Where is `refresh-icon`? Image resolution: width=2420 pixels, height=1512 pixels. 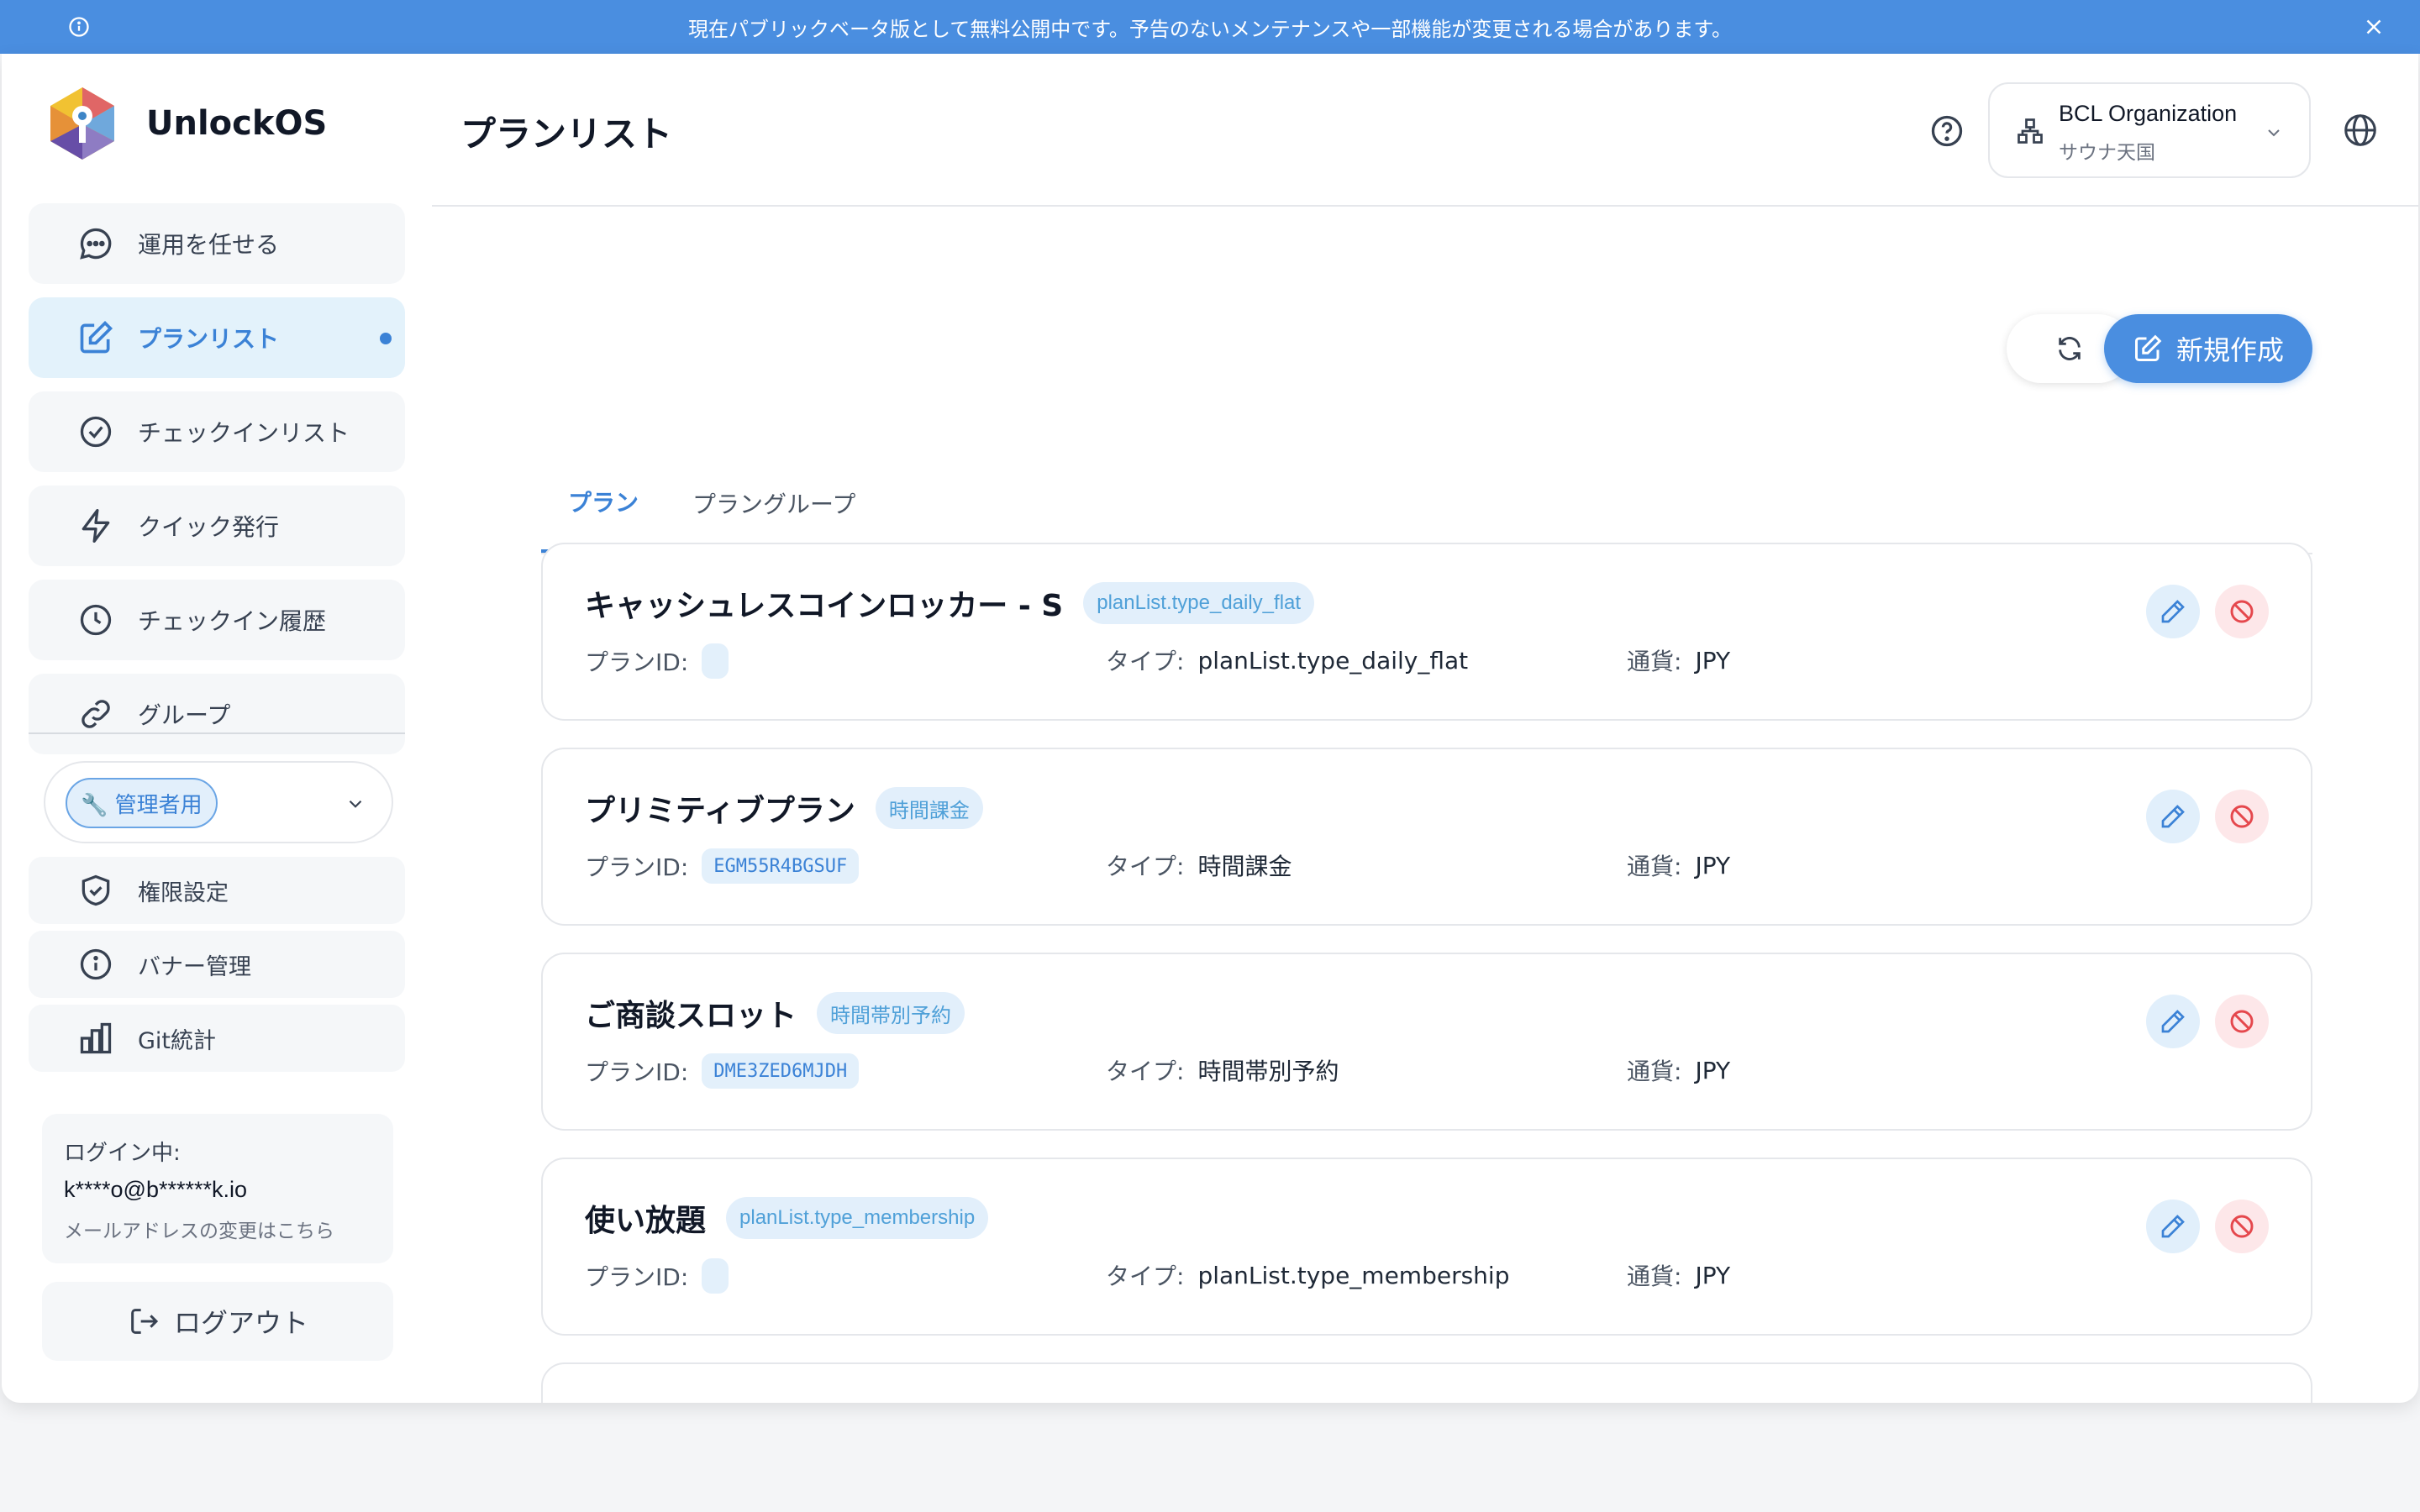
refresh-icon is located at coordinates (2070, 348).